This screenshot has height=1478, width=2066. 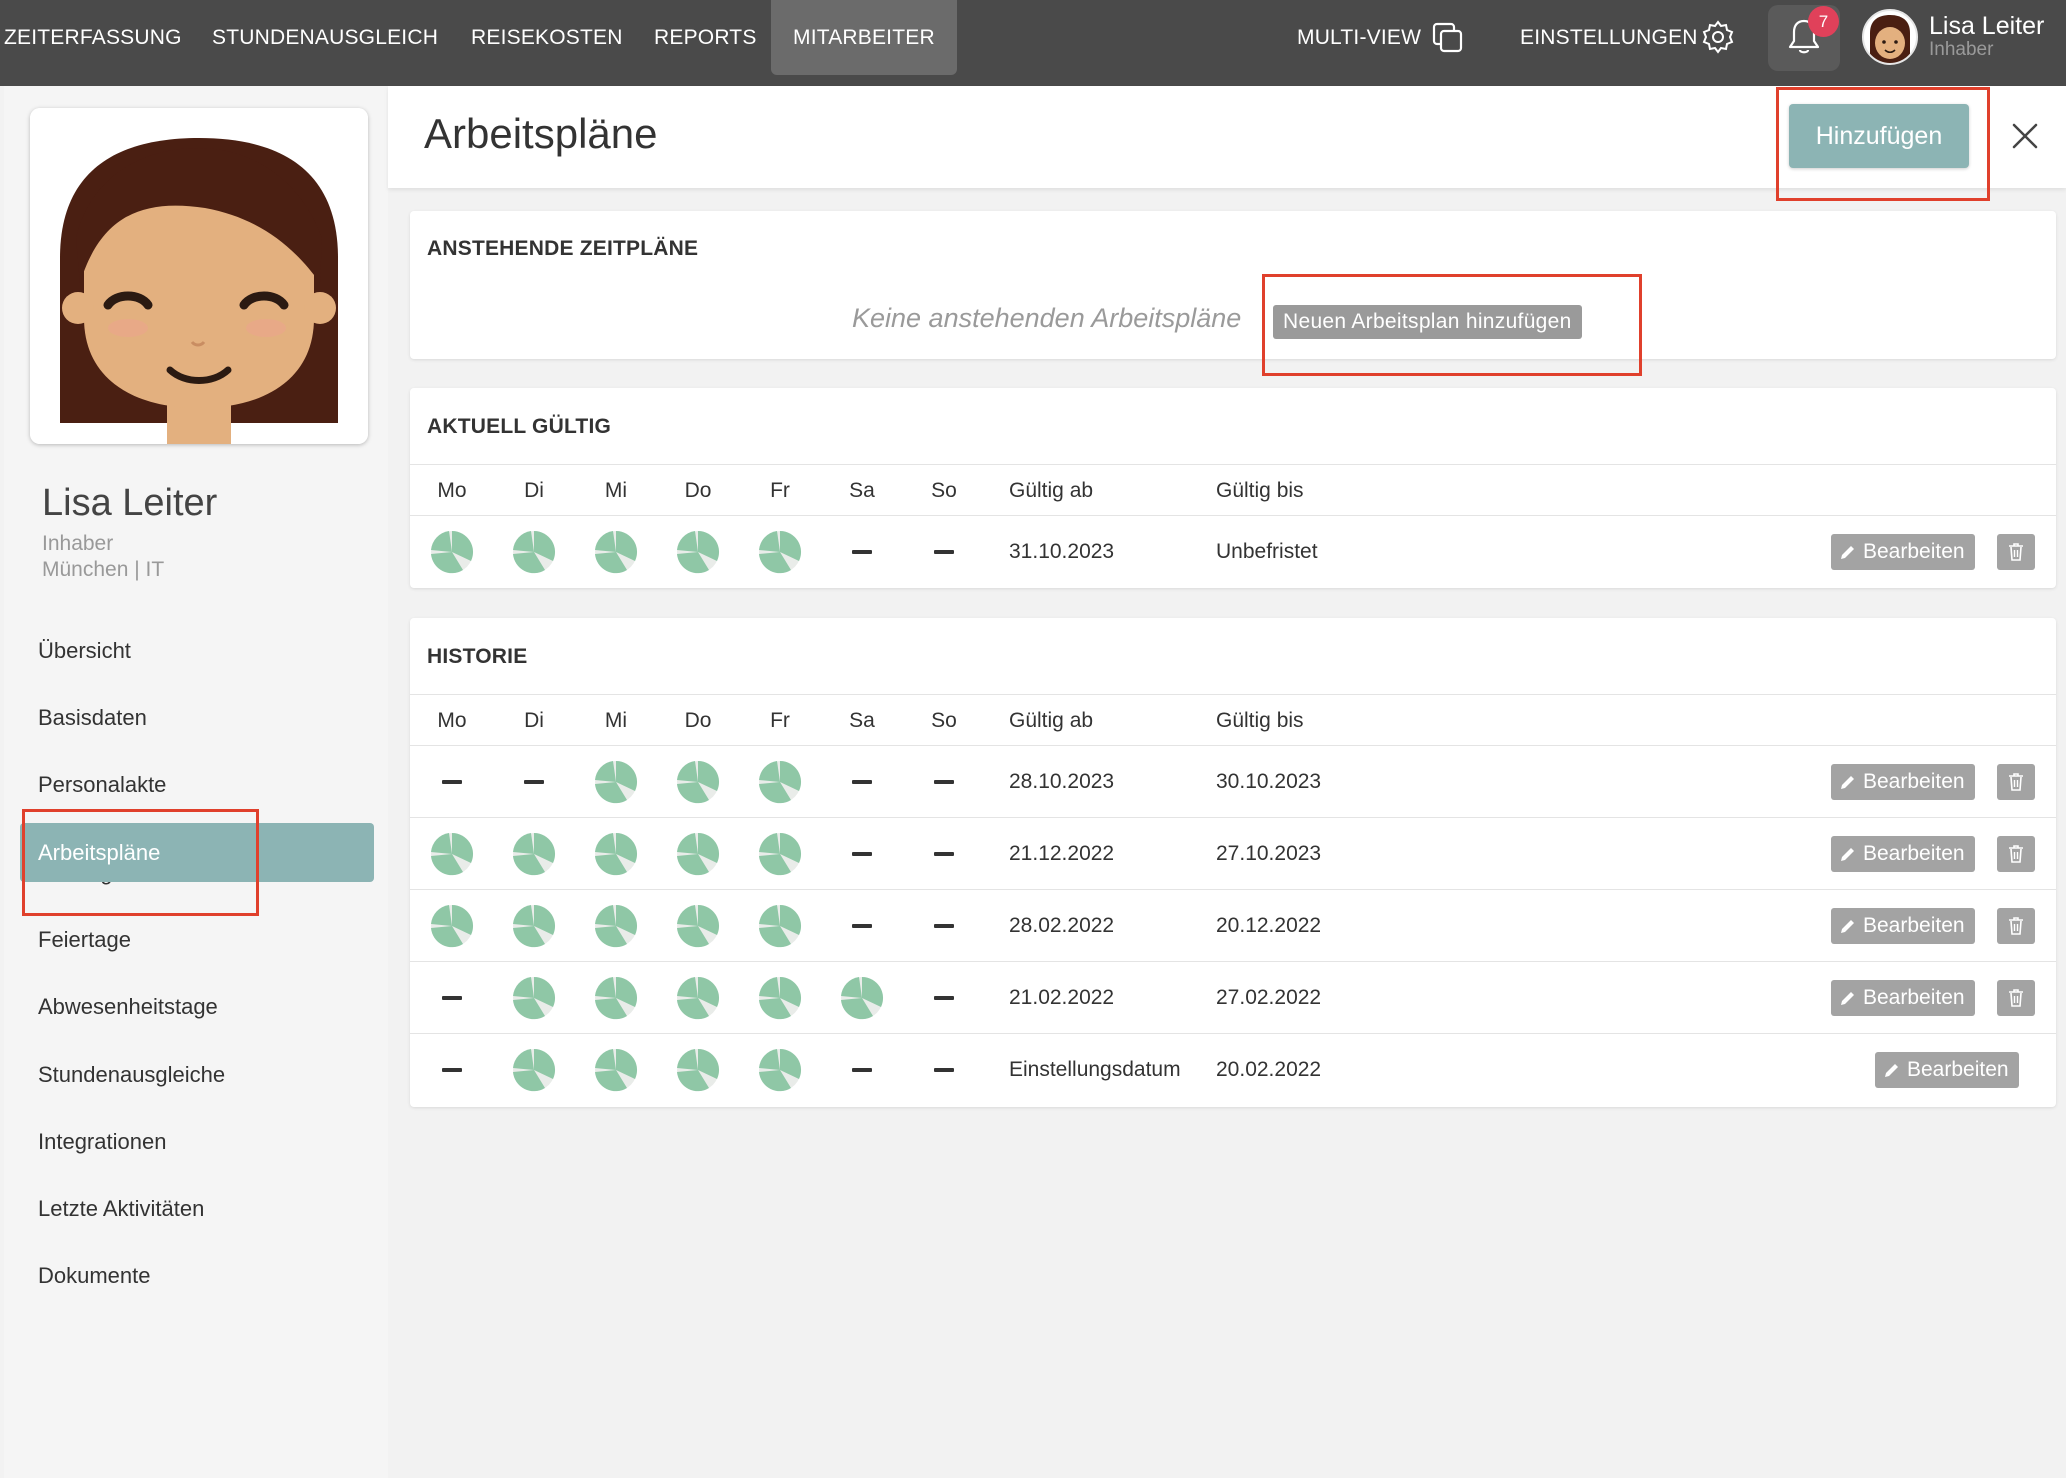 What do you see at coordinates (1879, 136) in the screenshot?
I see `add-button: Hinzufügen` at bounding box center [1879, 136].